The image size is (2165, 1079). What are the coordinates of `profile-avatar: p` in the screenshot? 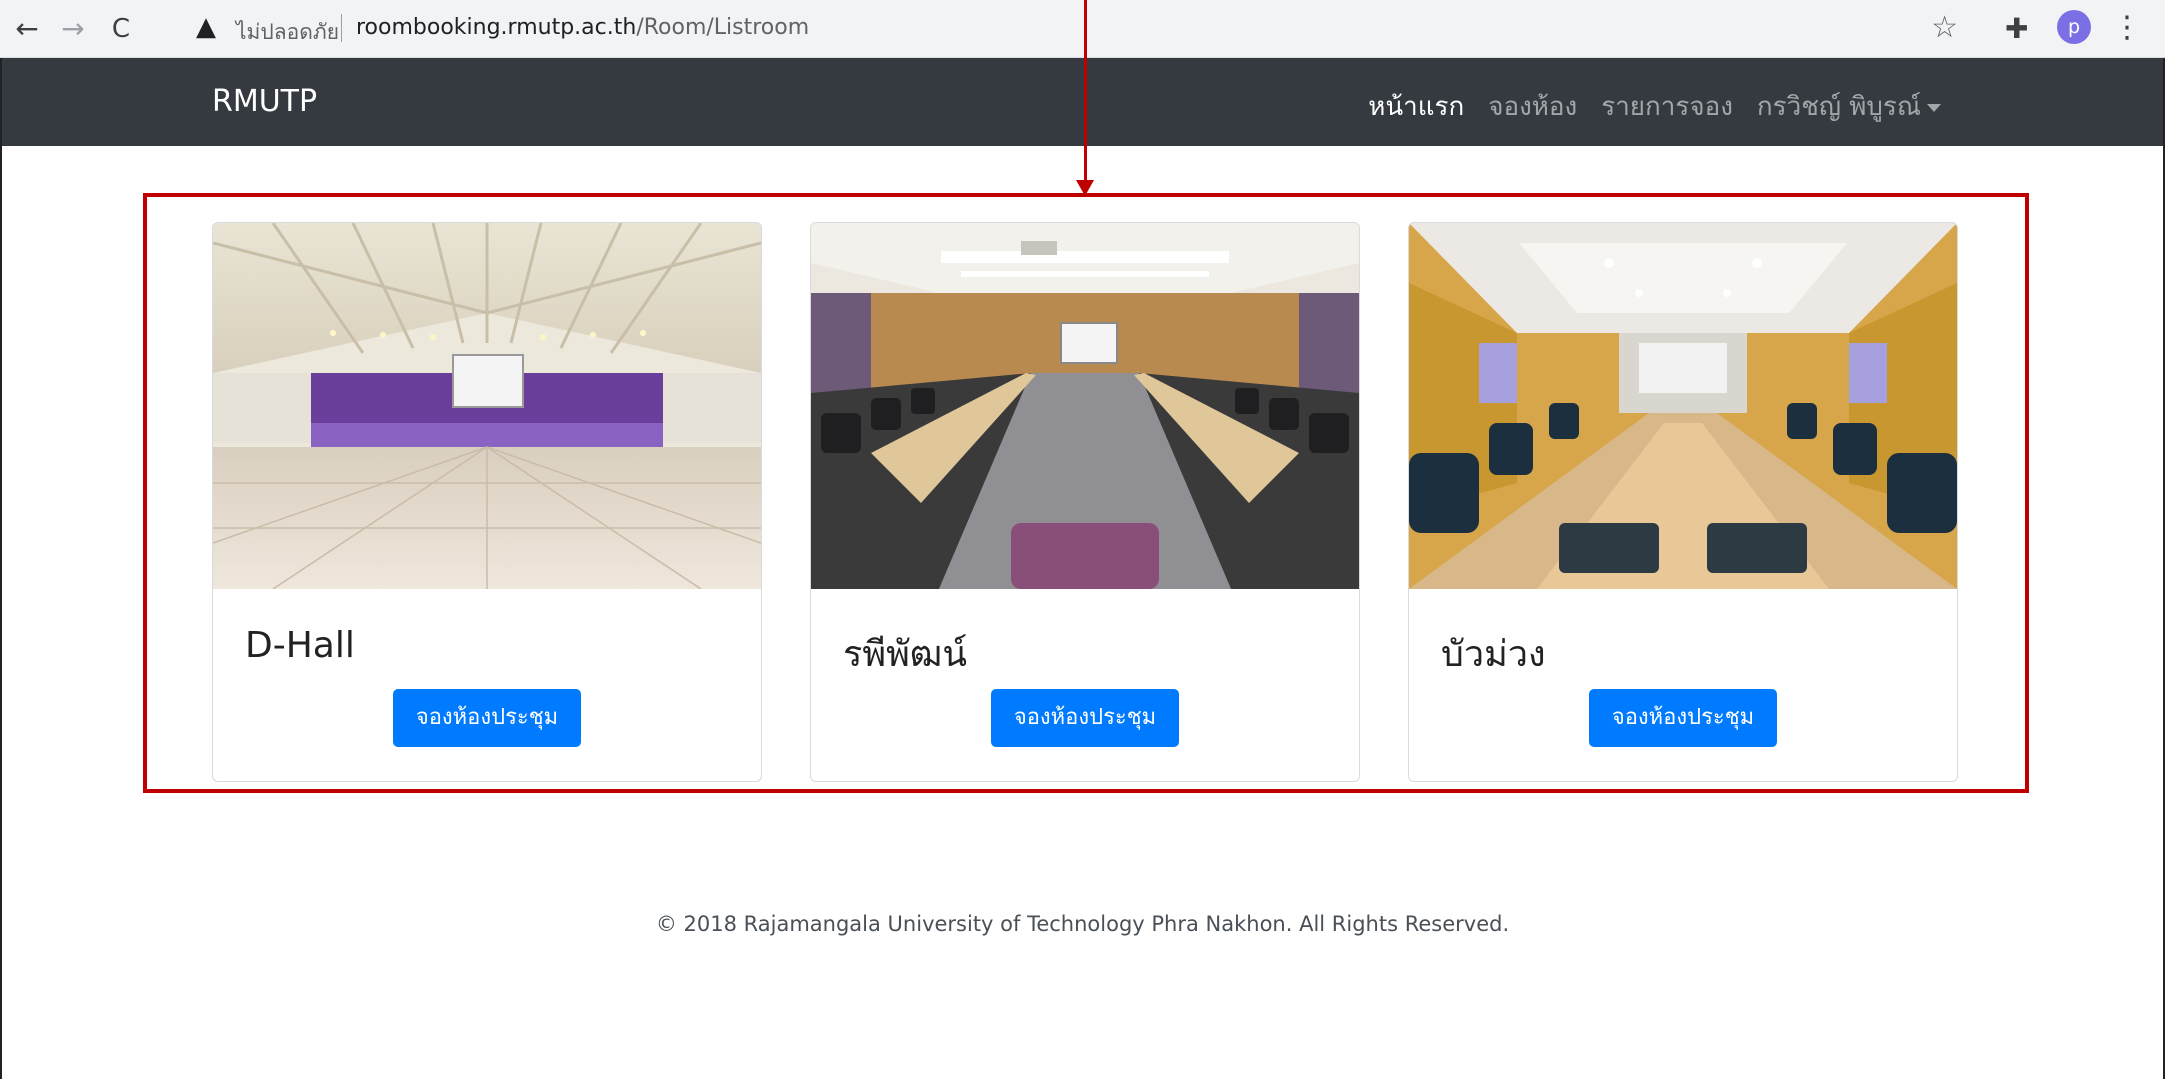 It's located at (2074, 27).